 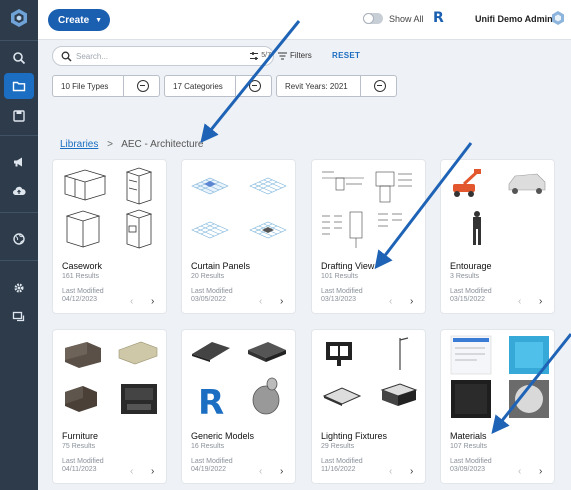 I want to click on sidebar-item-libraries, so click(x=19, y=86).